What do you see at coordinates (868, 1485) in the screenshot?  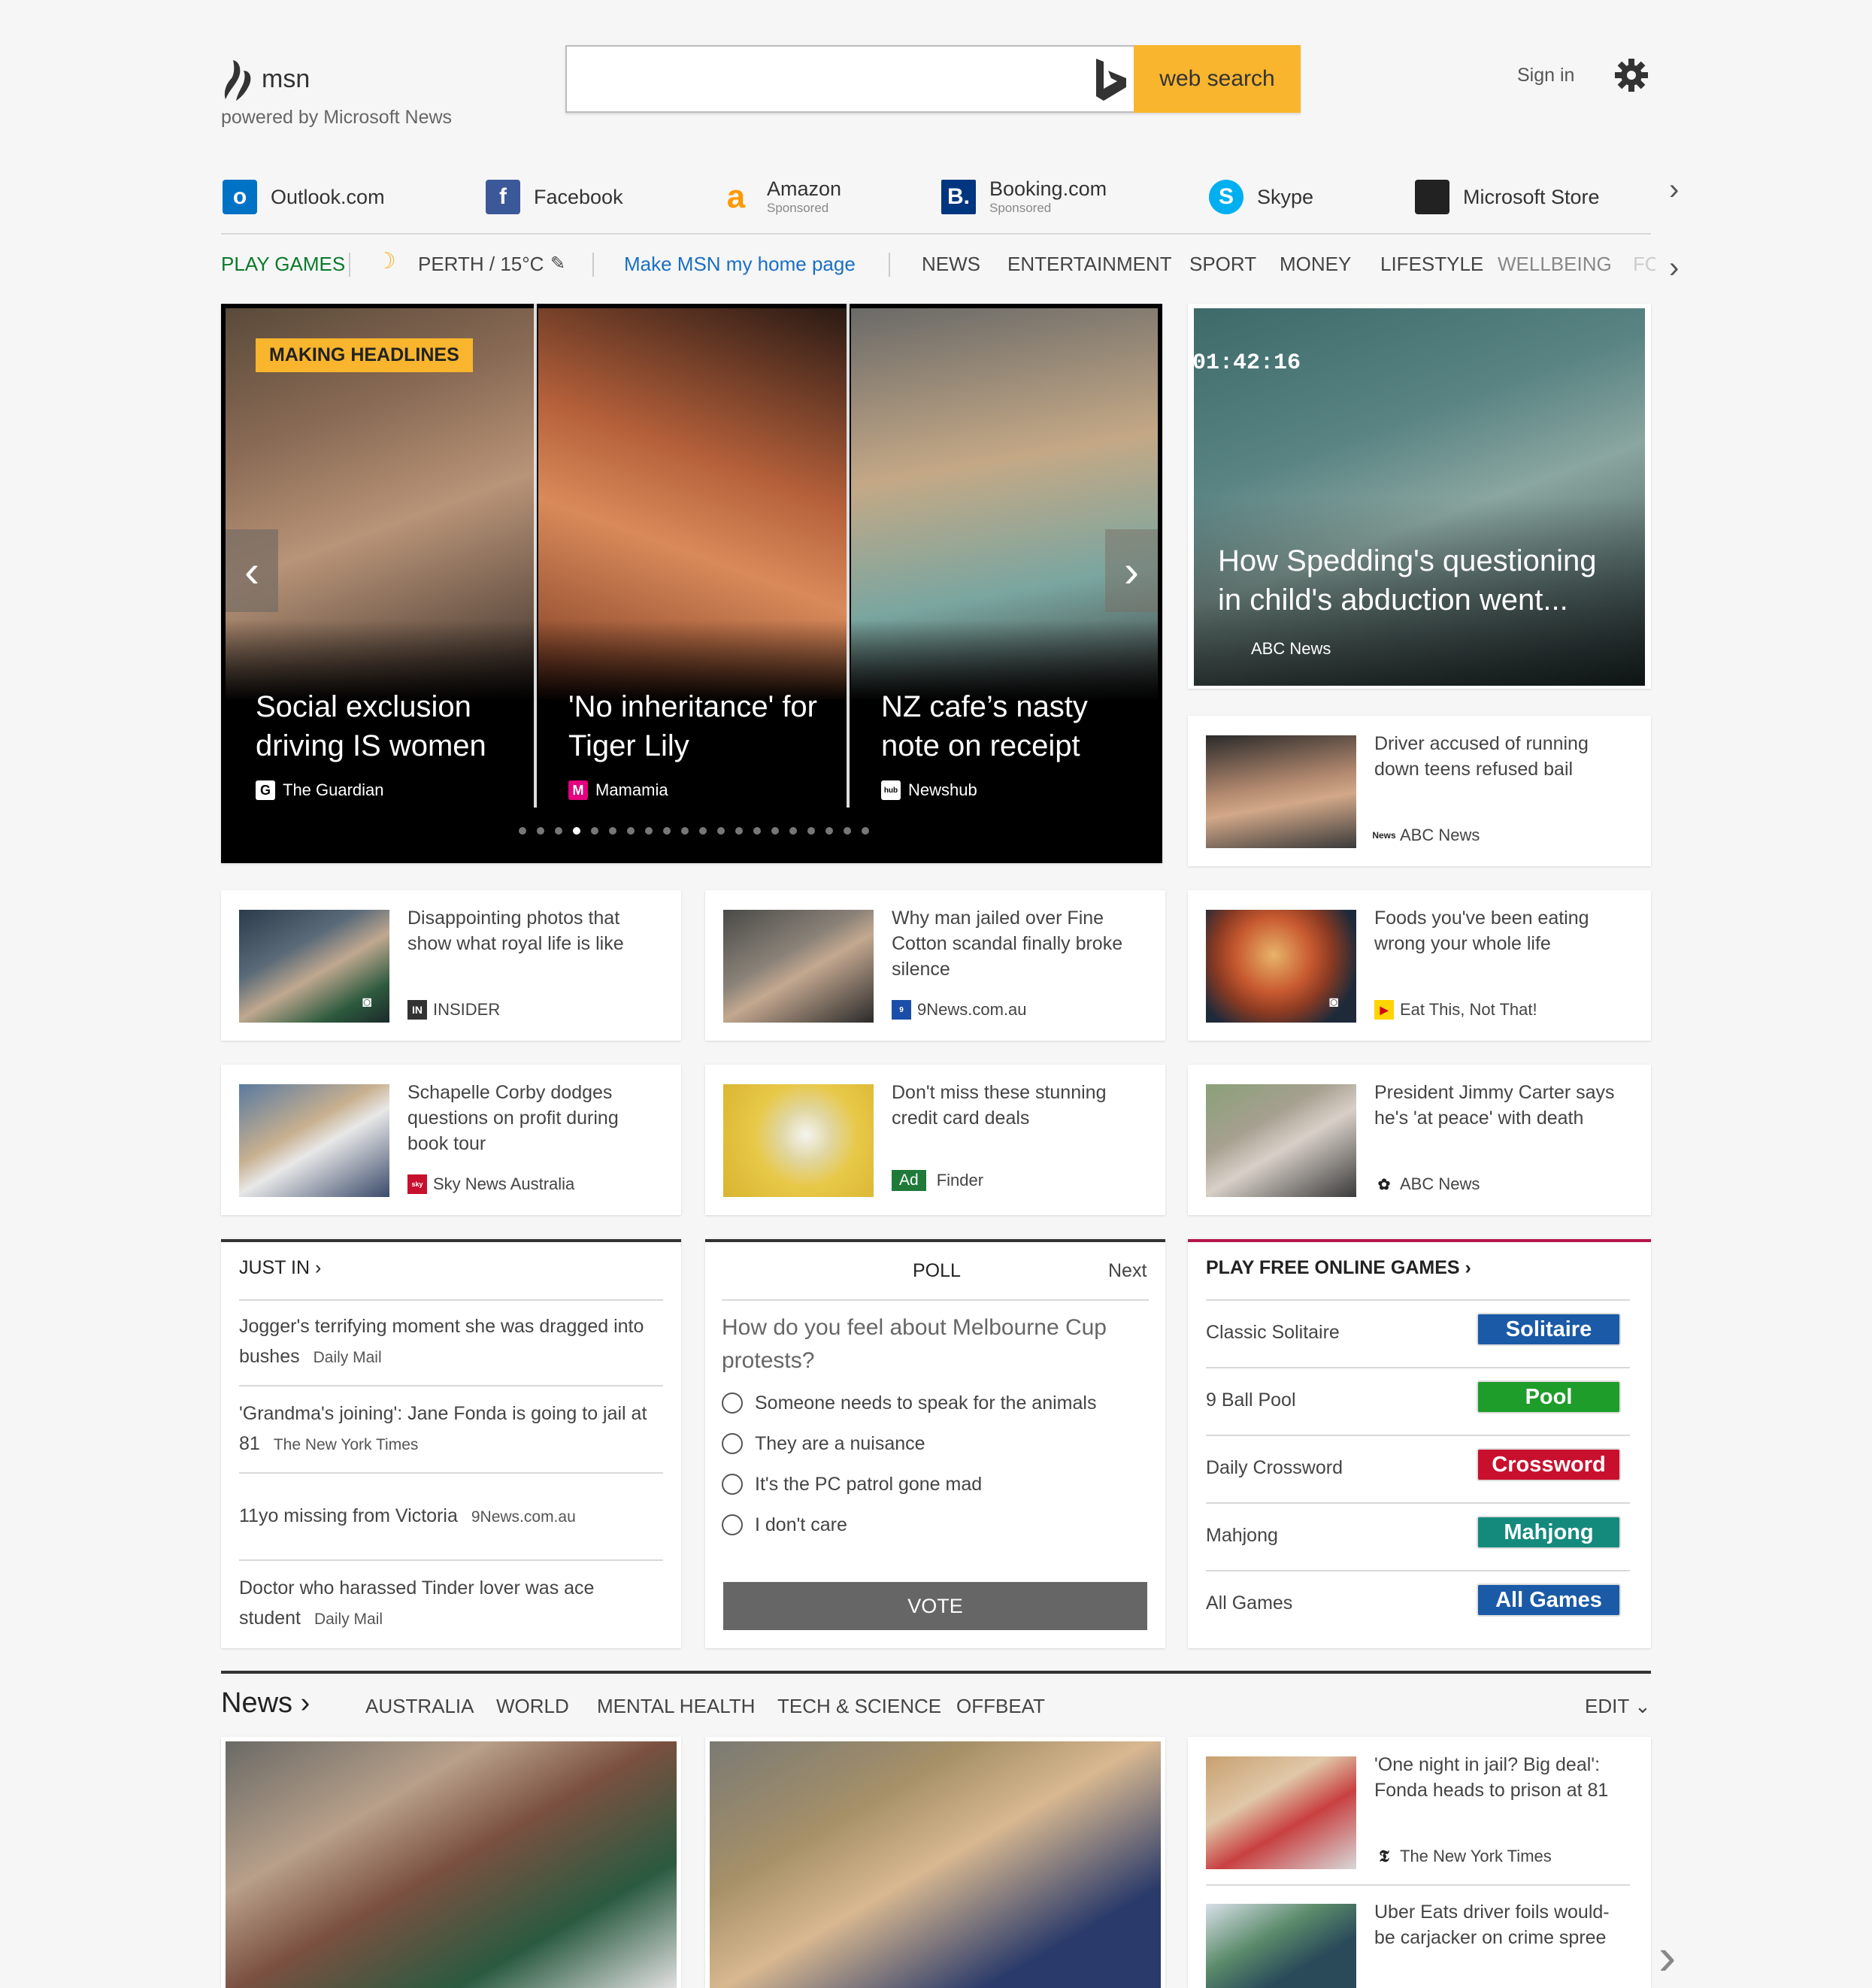 I see `poll-option-label: It's the PC patrol gone mad` at bounding box center [868, 1485].